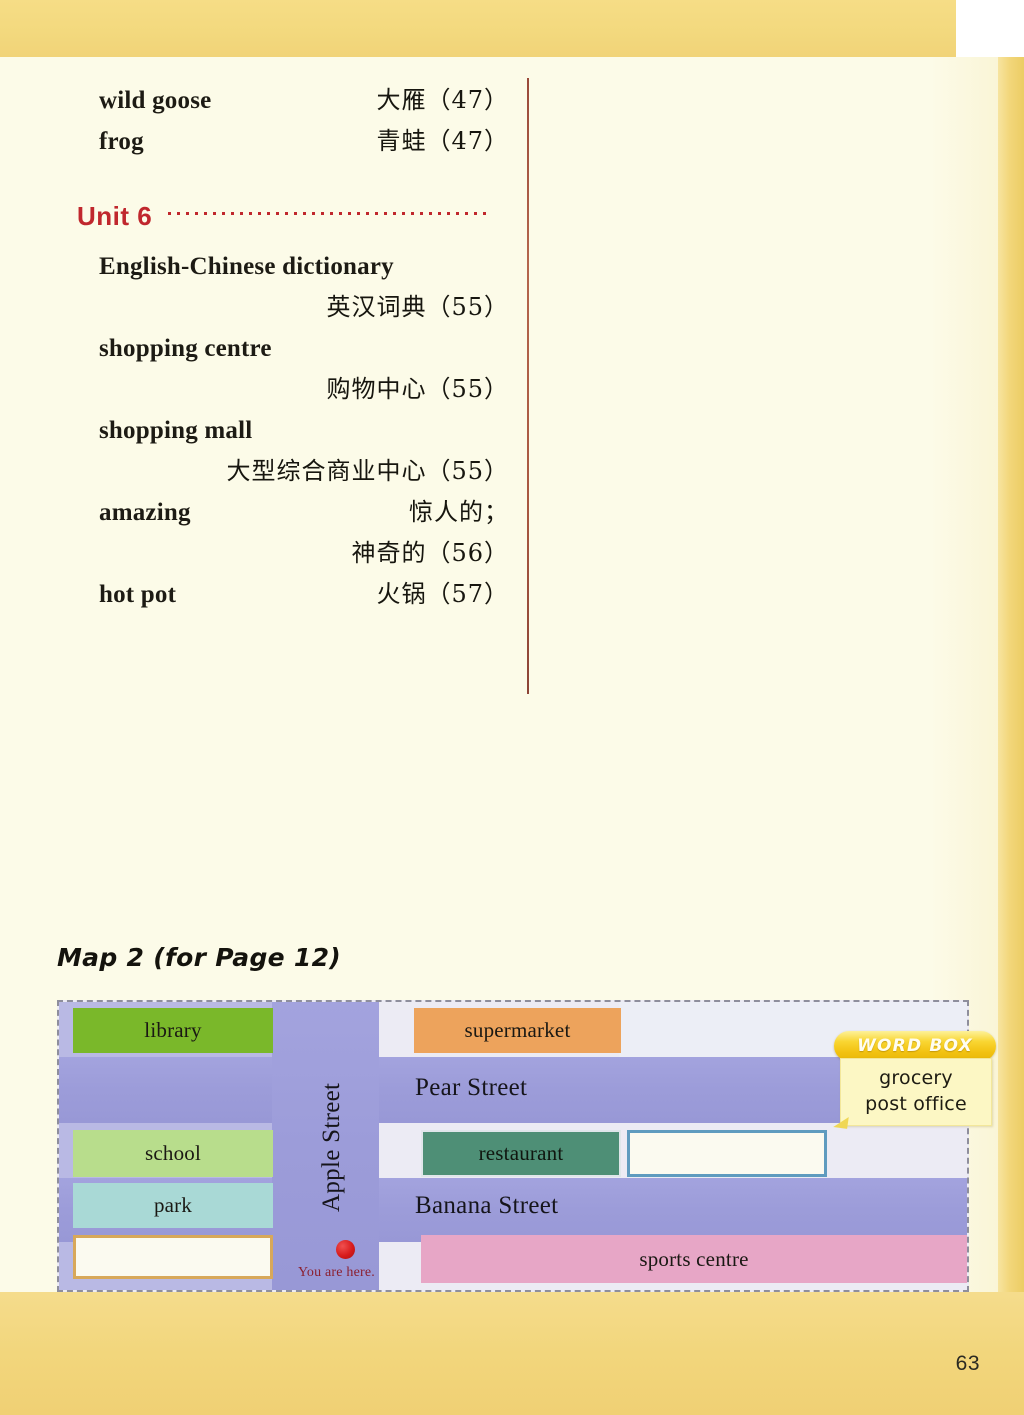 The width and height of the screenshot is (1024, 1415). Describe the element at coordinates (916, 1104) in the screenshot. I see `word-box-word: post office` at that location.